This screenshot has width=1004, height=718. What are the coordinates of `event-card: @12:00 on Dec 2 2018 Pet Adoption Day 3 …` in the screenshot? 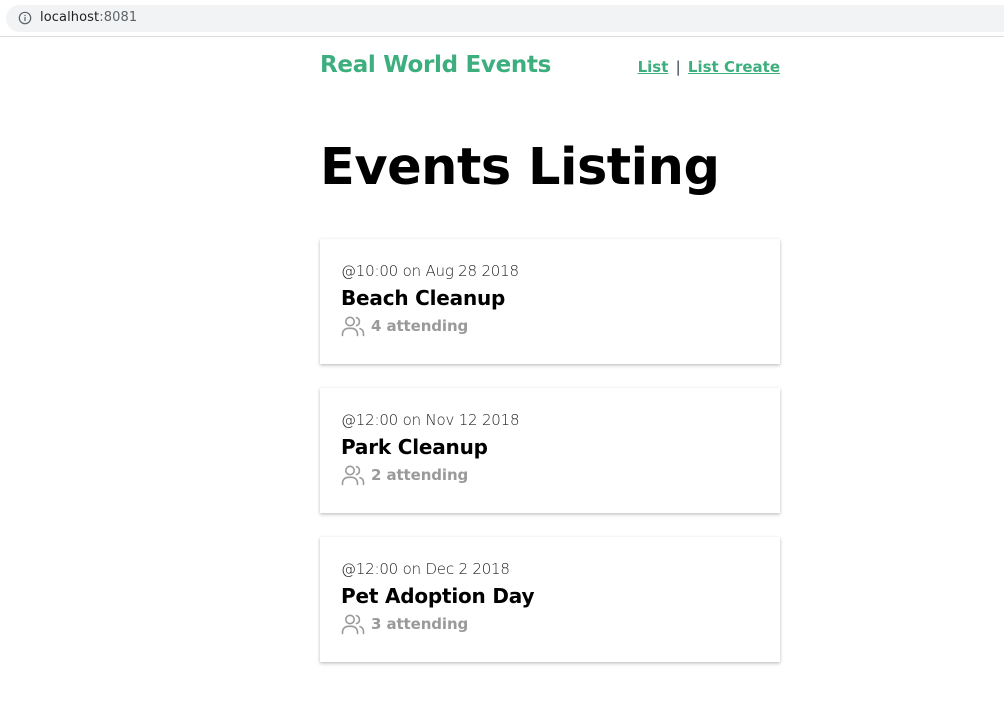 It's located at (550, 599).